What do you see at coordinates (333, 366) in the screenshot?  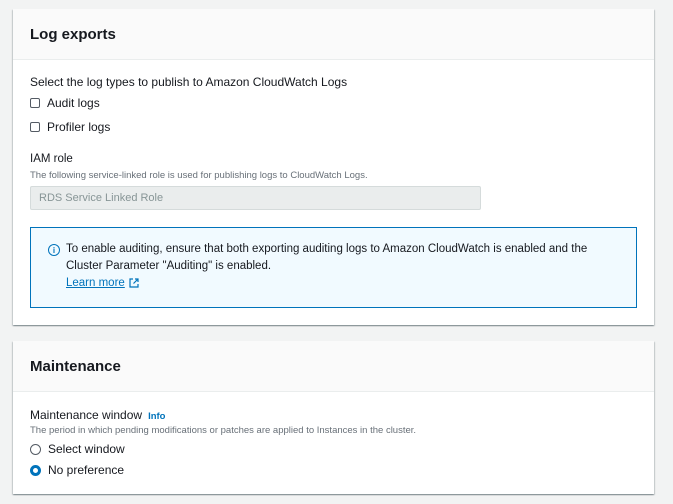 I see `maintenance-header: Maintenance` at bounding box center [333, 366].